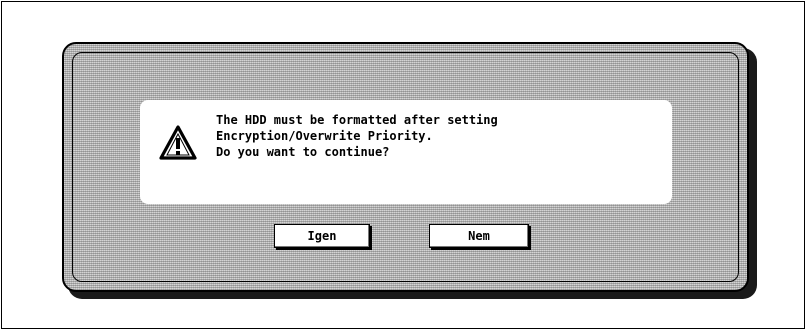 This screenshot has width=808, height=331. I want to click on yes-button: Igen, so click(322, 236).